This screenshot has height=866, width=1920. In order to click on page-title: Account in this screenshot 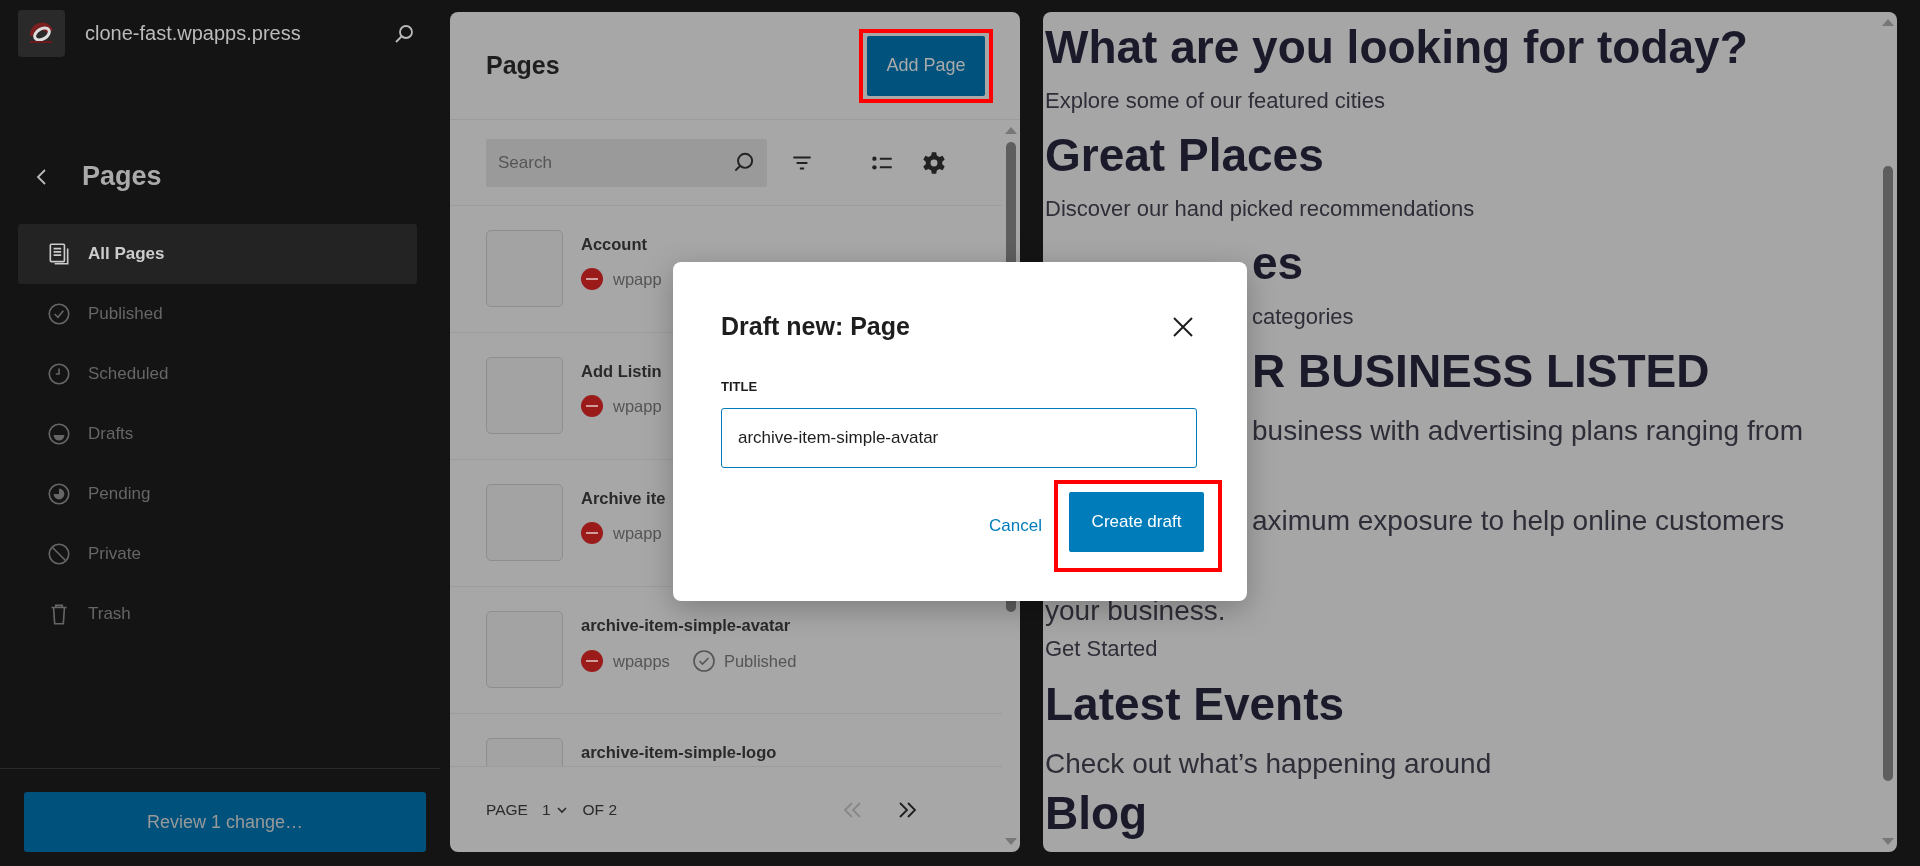, I will do `click(621, 244)`.